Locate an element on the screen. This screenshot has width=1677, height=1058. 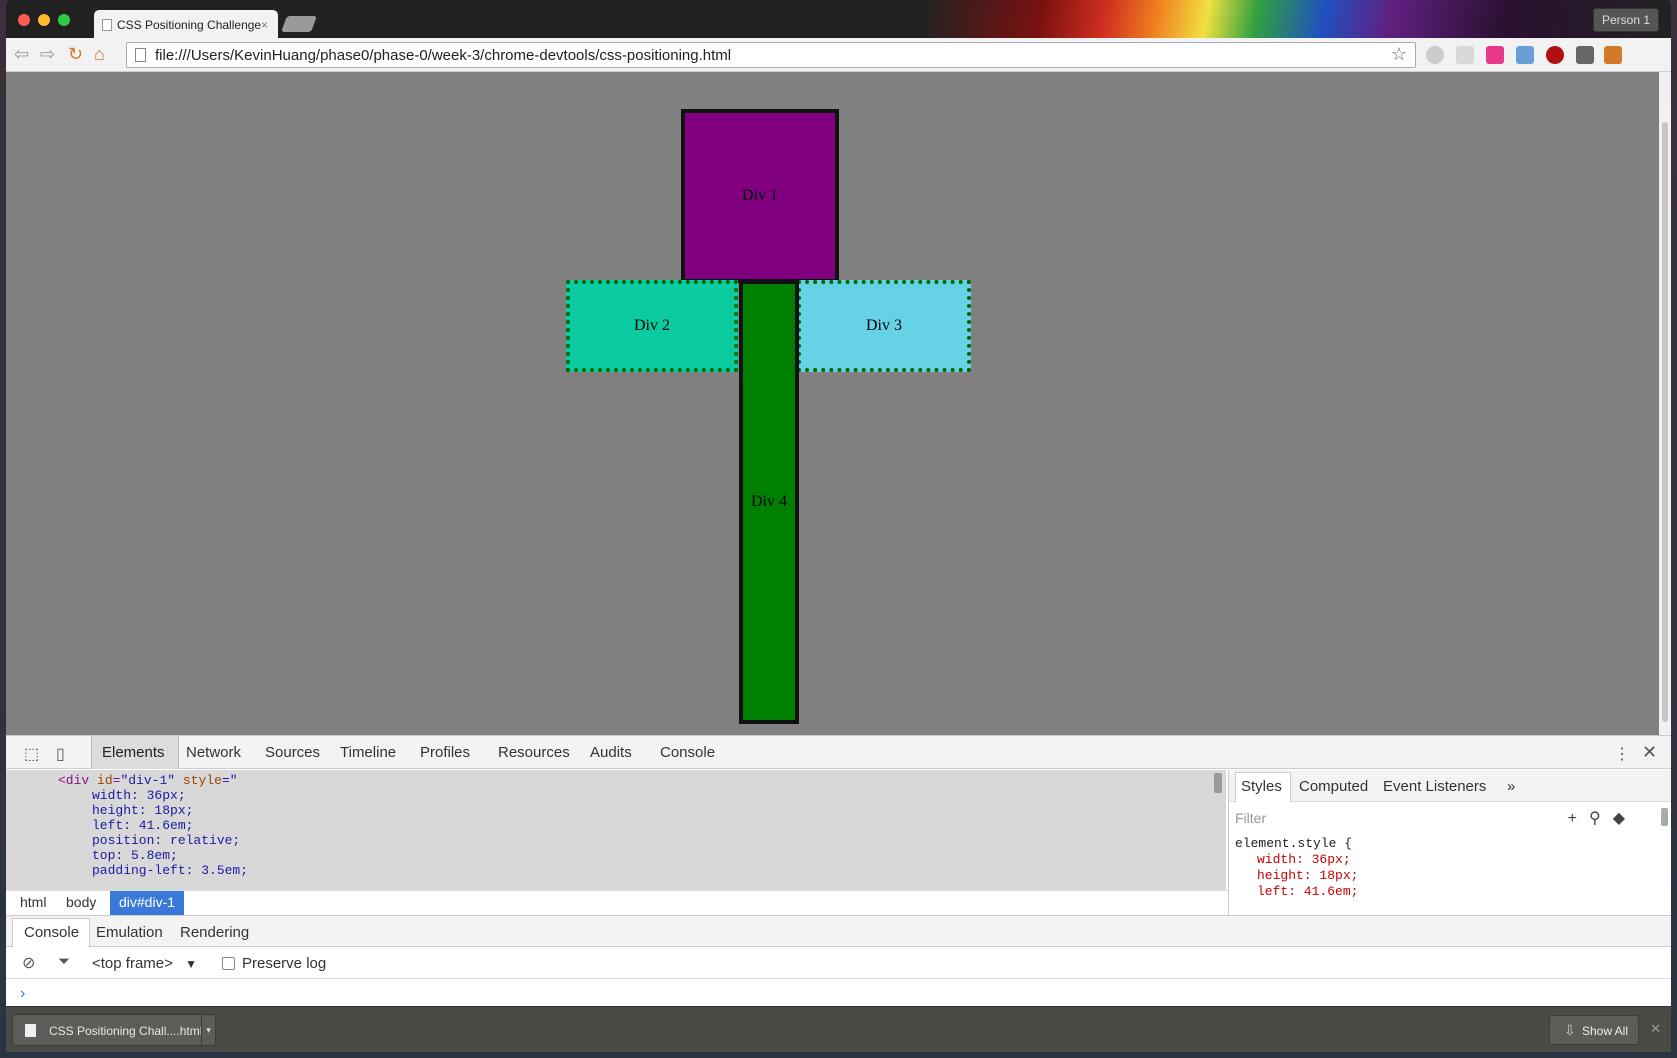
scrollbar-thumb is located at coordinates (1665, 422).